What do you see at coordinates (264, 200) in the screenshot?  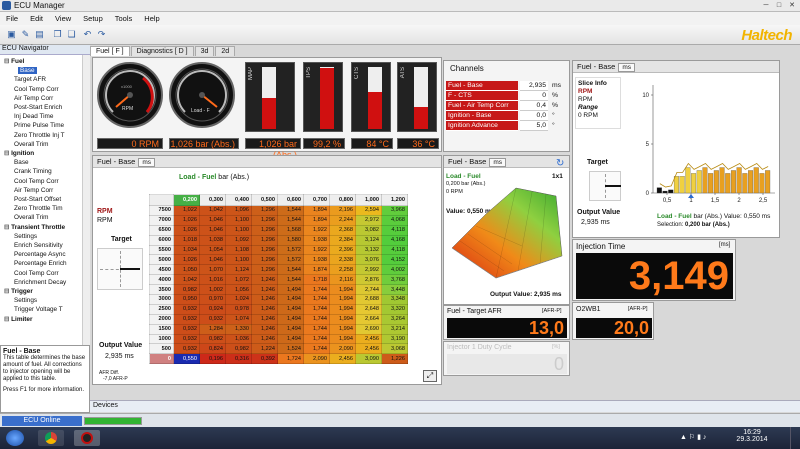 I see `grid-col-header: 0,500` at bounding box center [264, 200].